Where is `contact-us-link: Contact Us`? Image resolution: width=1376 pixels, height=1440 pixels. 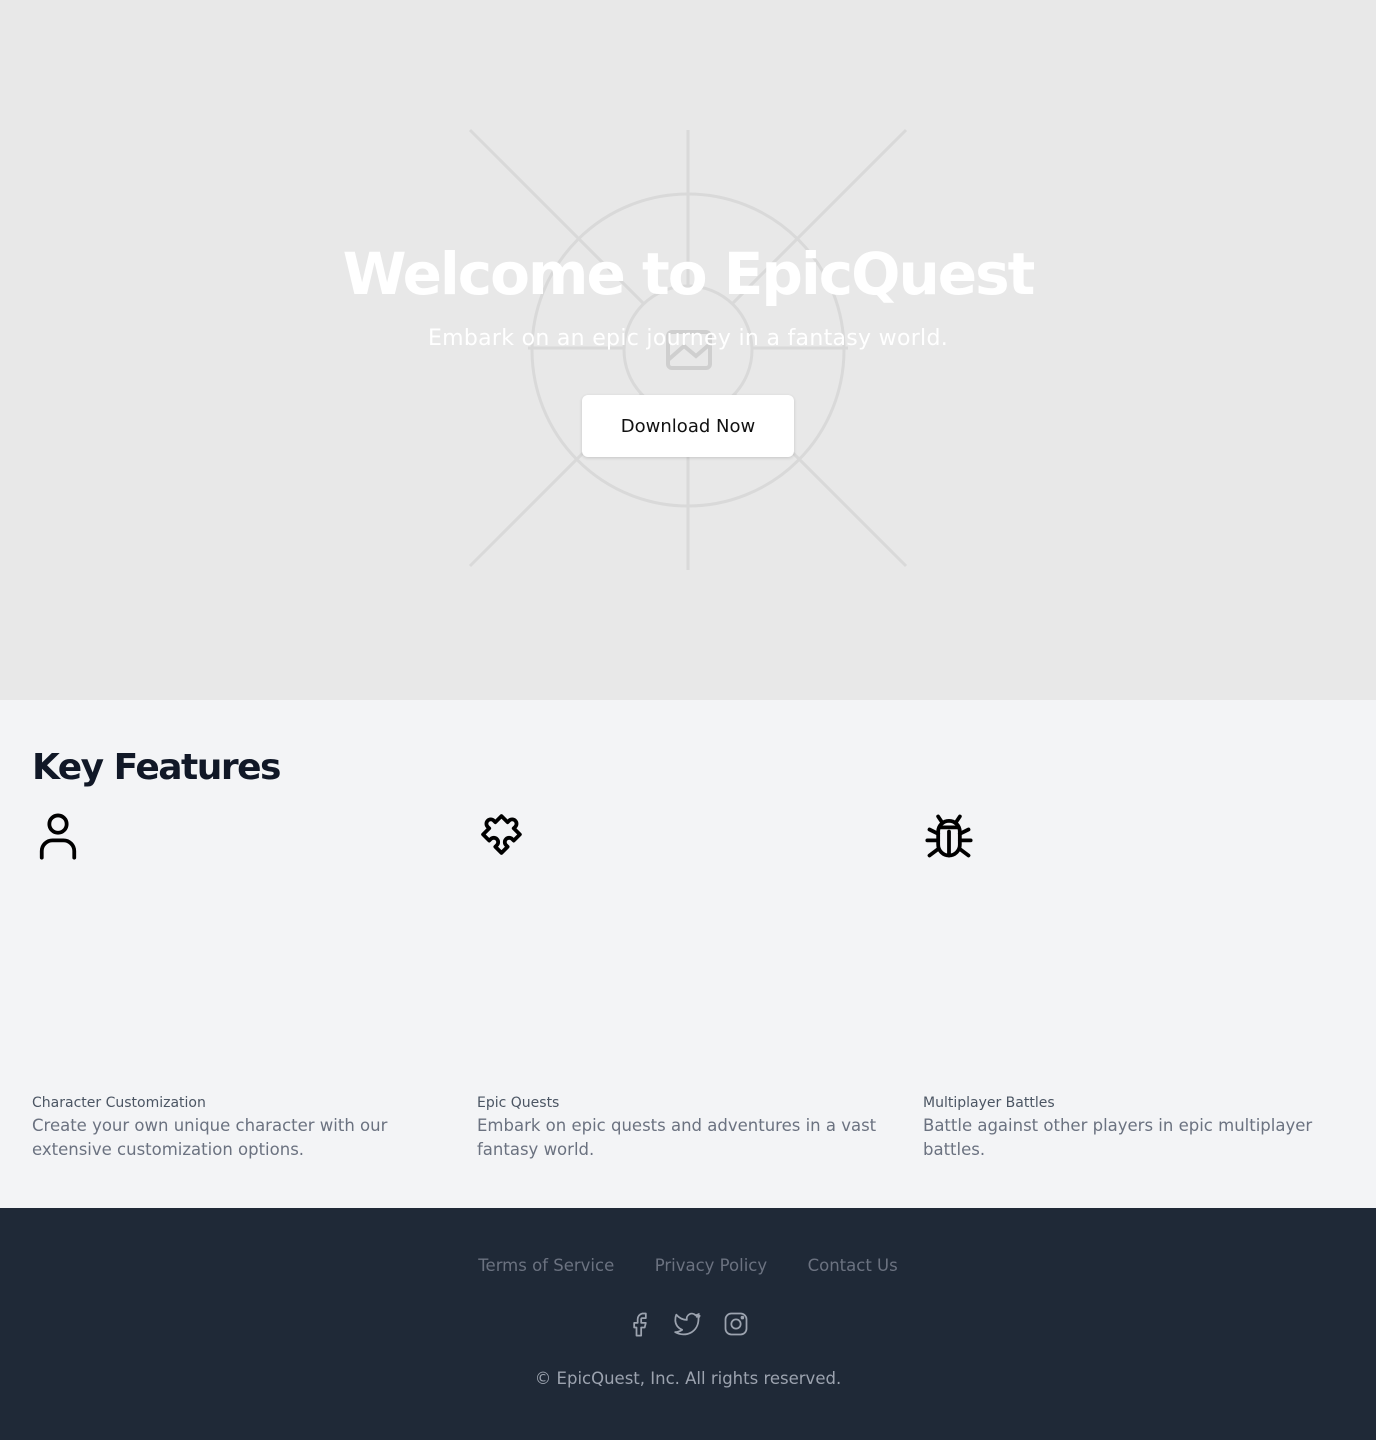
contact-us-link: Contact Us is located at coordinates (853, 1265).